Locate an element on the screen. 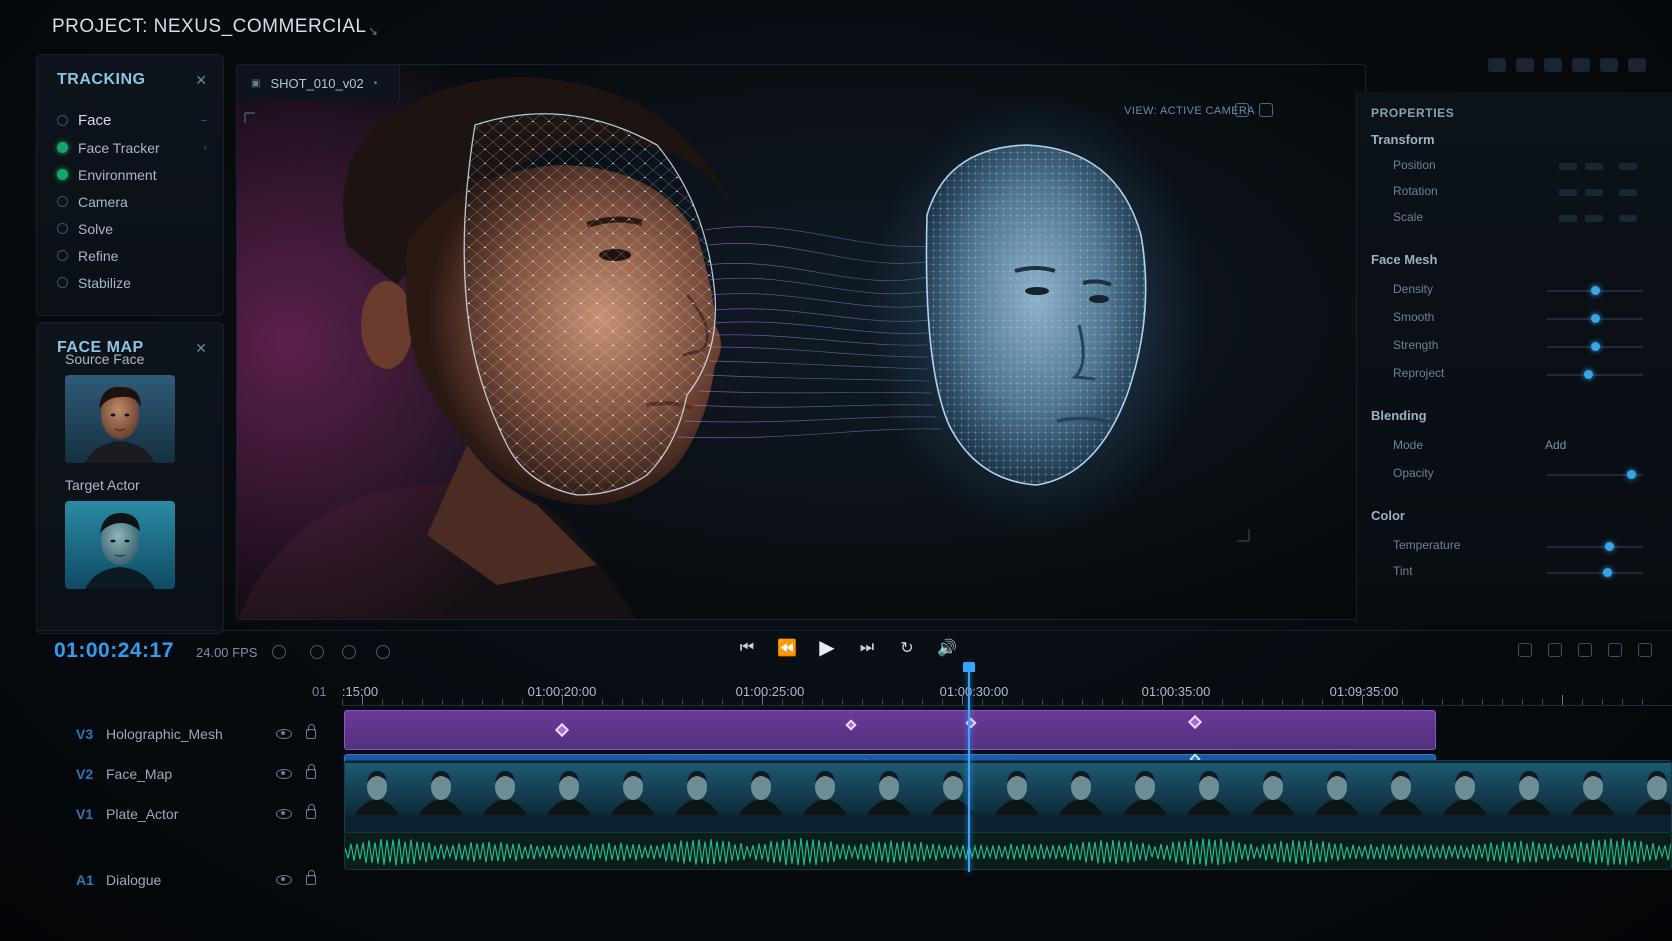  tracking-item-label: Environment is located at coordinates (117, 174).